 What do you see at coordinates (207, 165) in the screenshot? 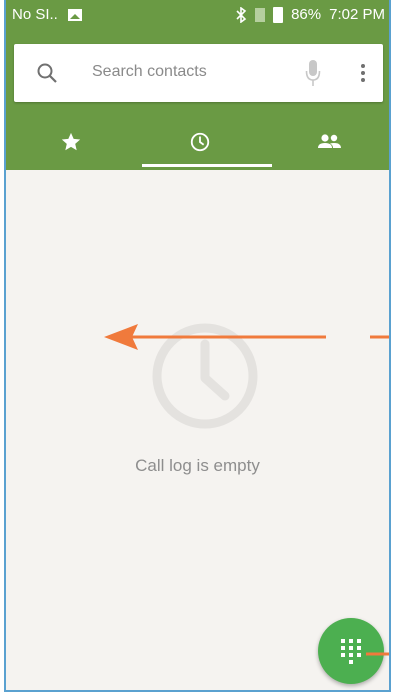
I see `selected-tab-indicator` at bounding box center [207, 165].